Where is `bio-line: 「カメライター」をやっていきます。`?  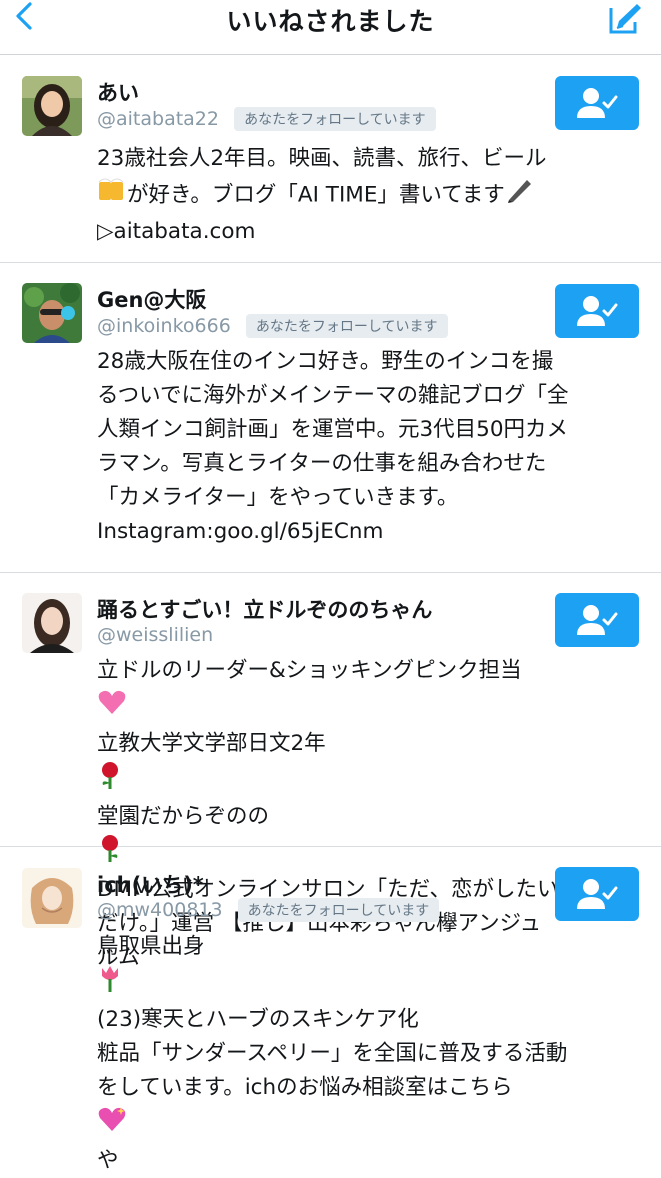 bio-line: 「カメライター」をやっていきます。 is located at coordinates (278, 497).